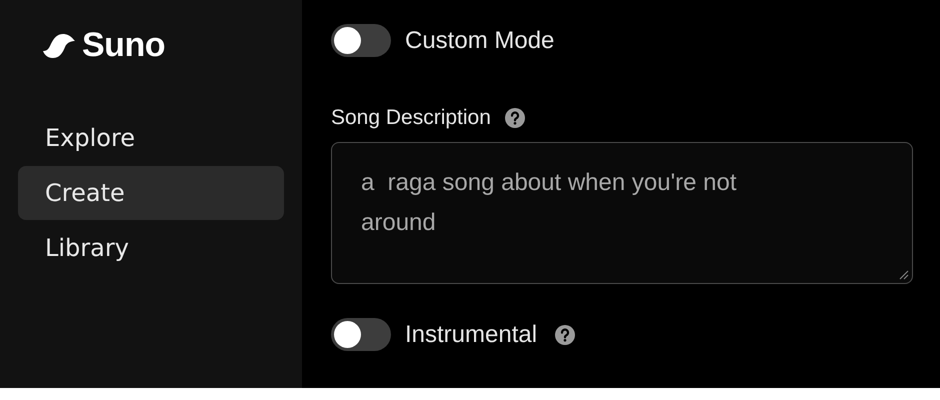 This screenshot has height=400, width=940. What do you see at coordinates (151, 193) in the screenshot?
I see `nav-item: Create` at bounding box center [151, 193].